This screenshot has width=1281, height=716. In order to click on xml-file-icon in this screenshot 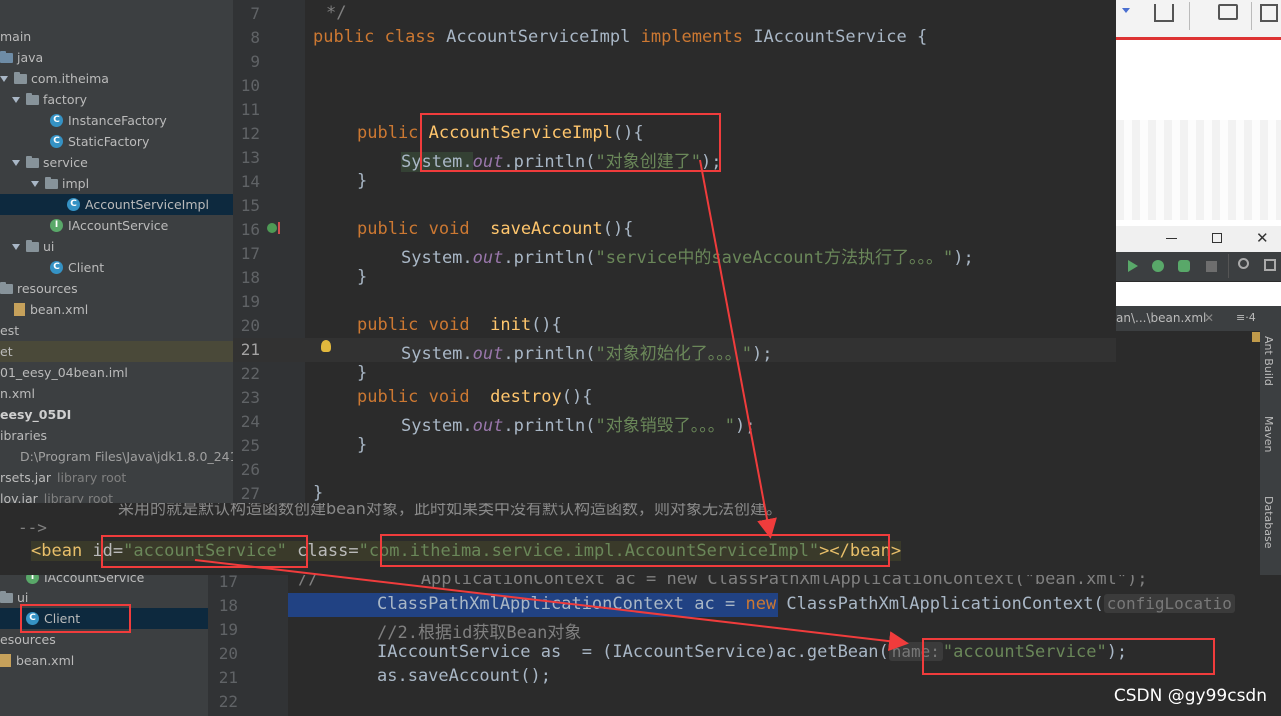, I will do `click(19, 309)`.